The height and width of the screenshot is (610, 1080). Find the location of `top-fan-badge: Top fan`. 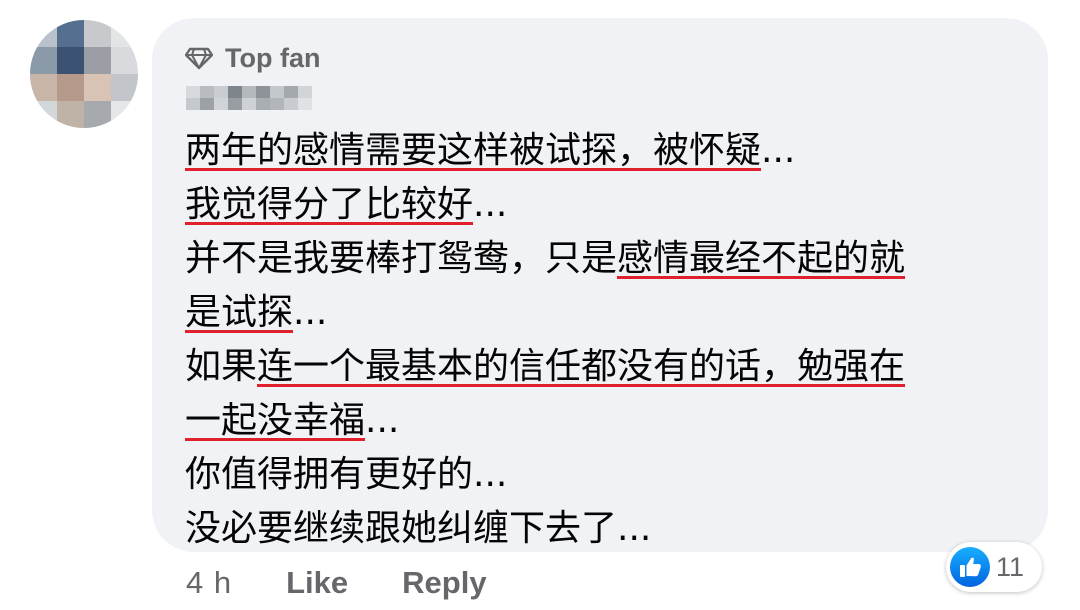

top-fan-badge: Top fan is located at coordinates (252, 58).